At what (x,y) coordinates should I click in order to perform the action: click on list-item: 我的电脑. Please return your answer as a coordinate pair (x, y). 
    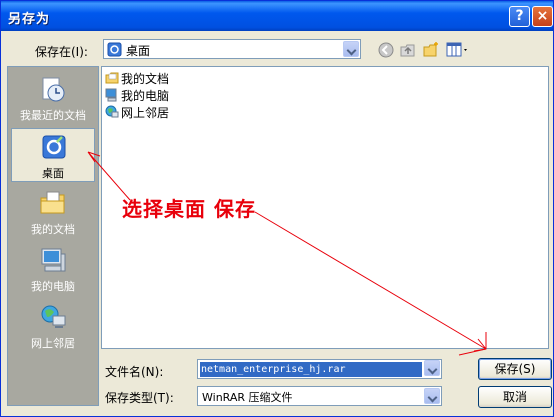
    Looking at the image, I should click on (137, 95).